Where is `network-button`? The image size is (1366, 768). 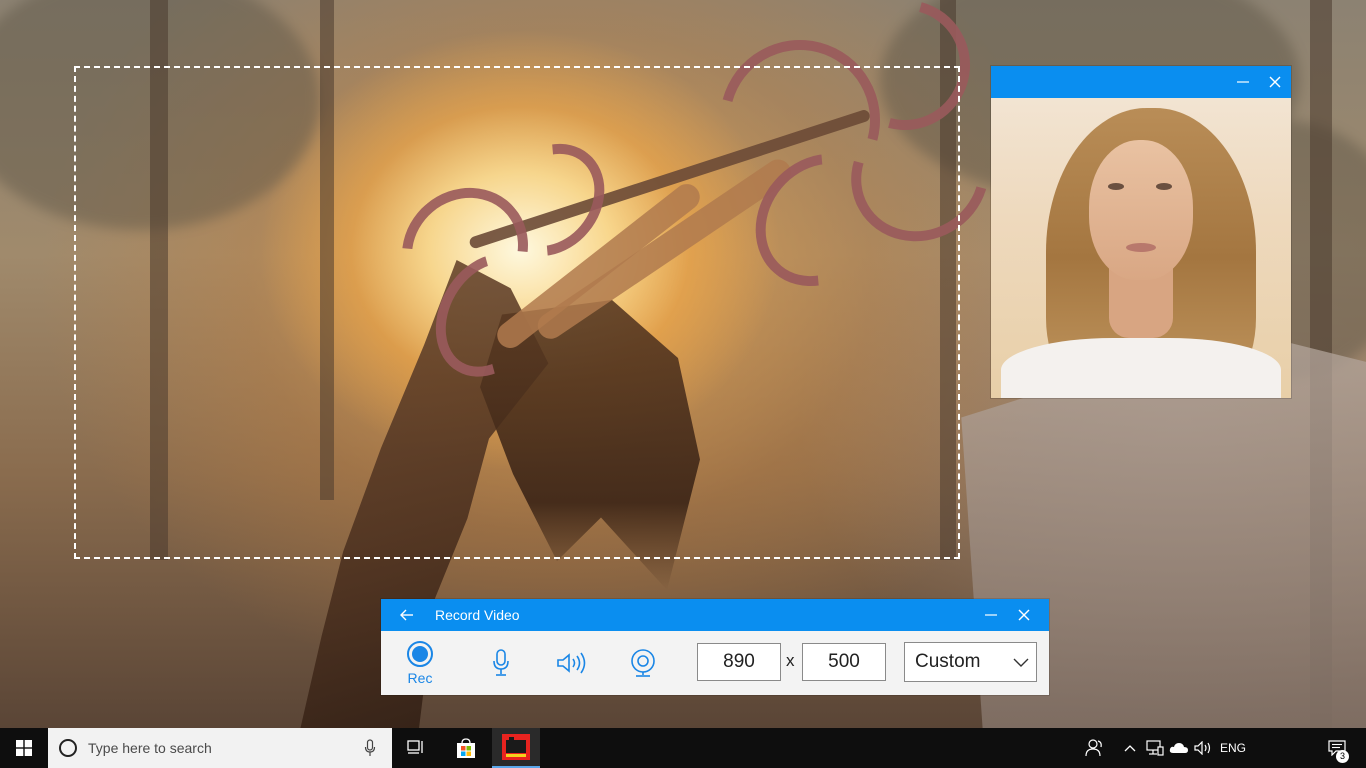 network-button is located at coordinates (1155, 748).